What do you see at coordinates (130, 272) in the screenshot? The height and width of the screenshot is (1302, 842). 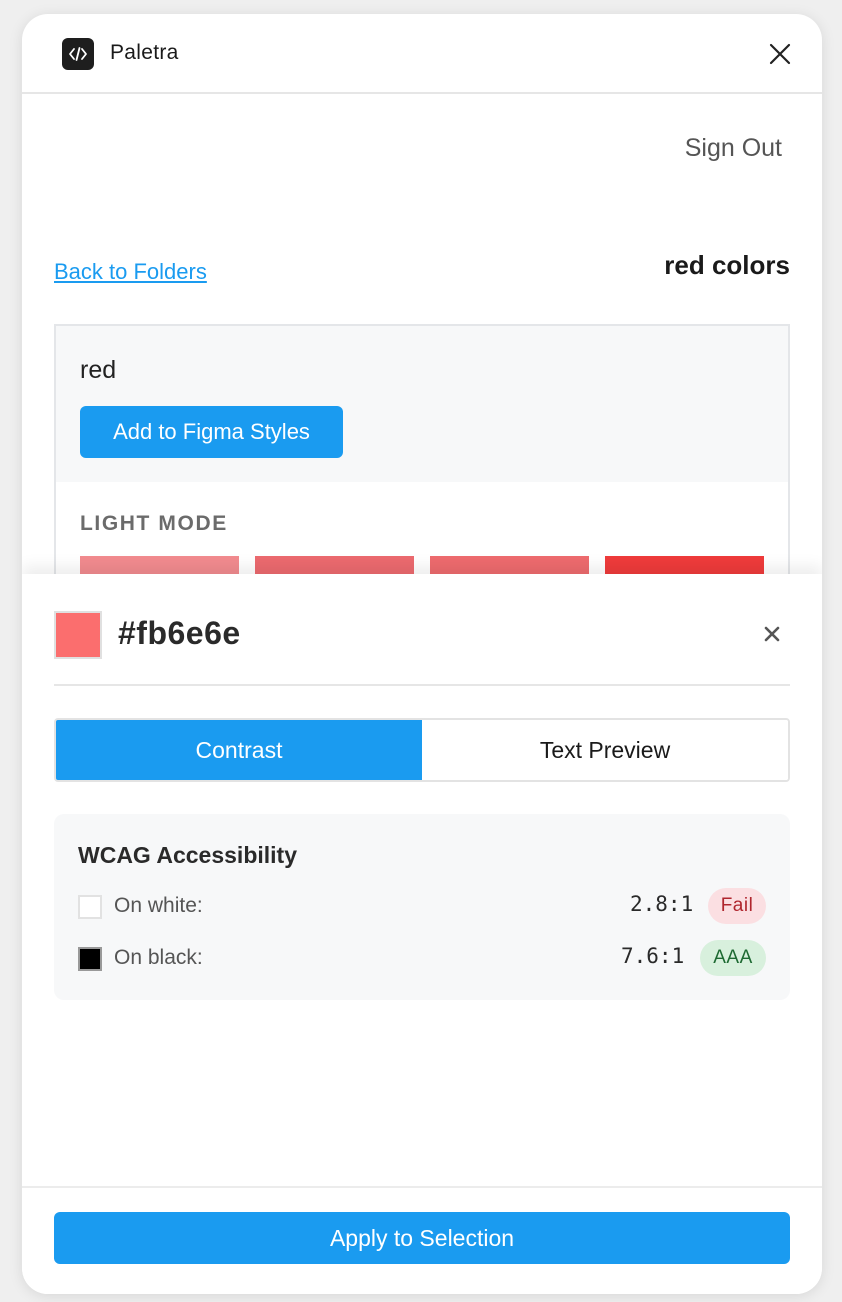 I see `back-to-folders-link: Back to Folders` at bounding box center [130, 272].